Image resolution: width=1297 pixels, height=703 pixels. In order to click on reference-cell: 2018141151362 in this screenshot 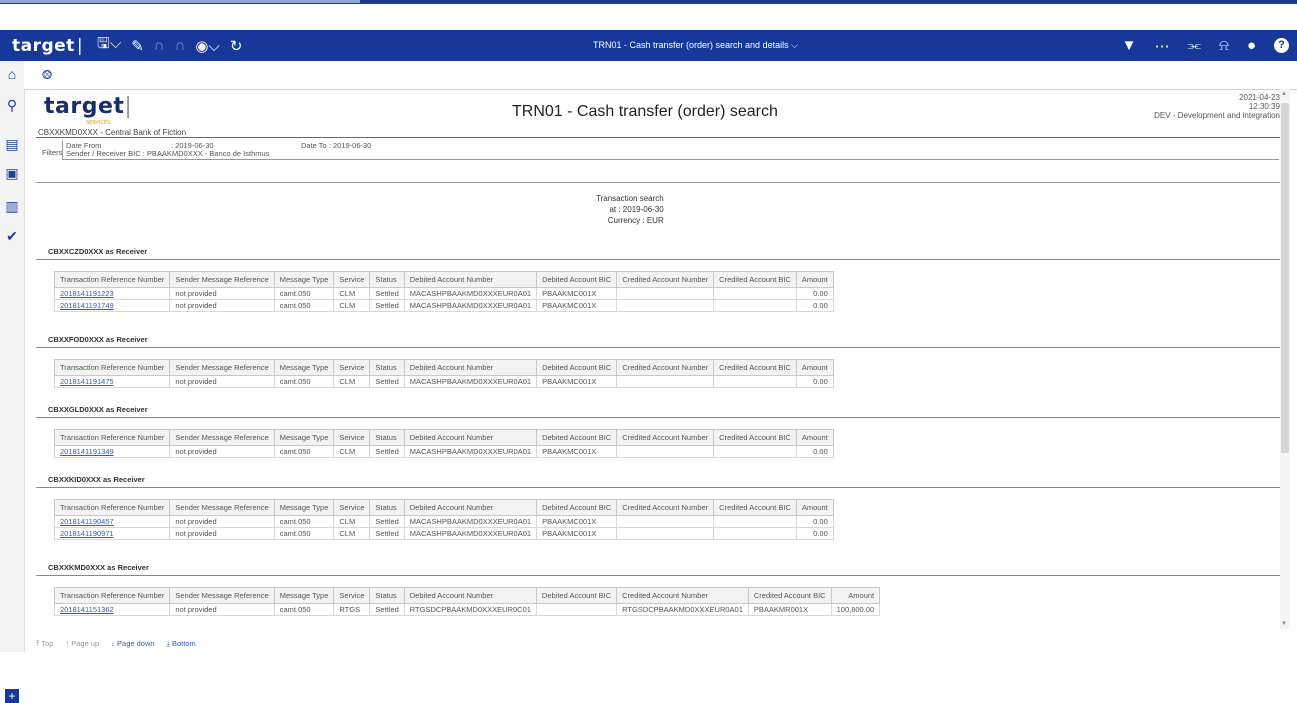, I will do `click(112, 609)`.